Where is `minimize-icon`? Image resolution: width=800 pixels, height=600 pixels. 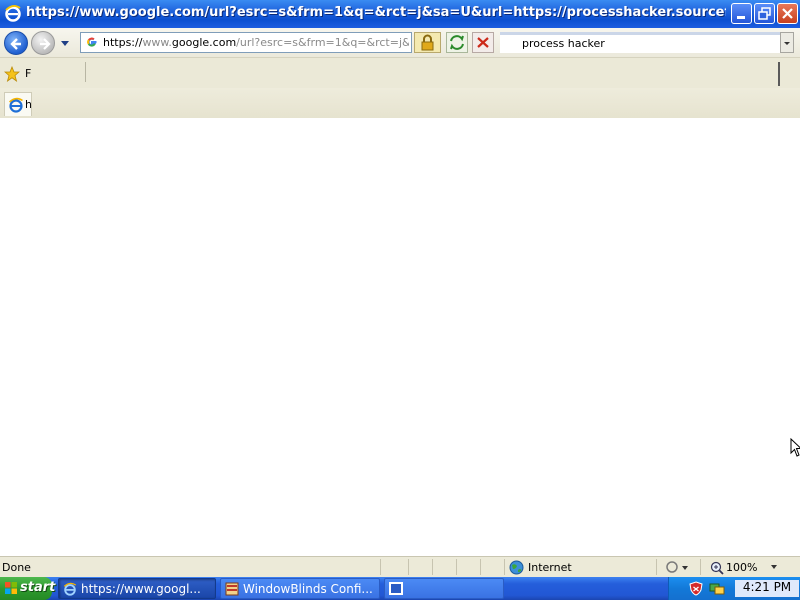
minimize-icon is located at coordinates (741, 17).